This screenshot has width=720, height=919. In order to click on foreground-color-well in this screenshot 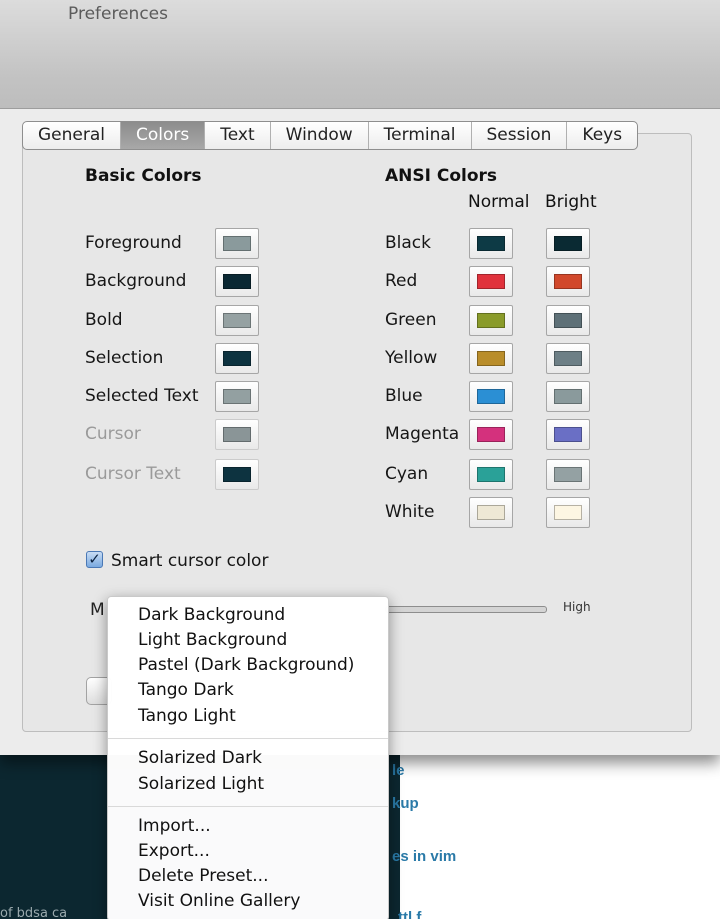, I will do `click(237, 243)`.